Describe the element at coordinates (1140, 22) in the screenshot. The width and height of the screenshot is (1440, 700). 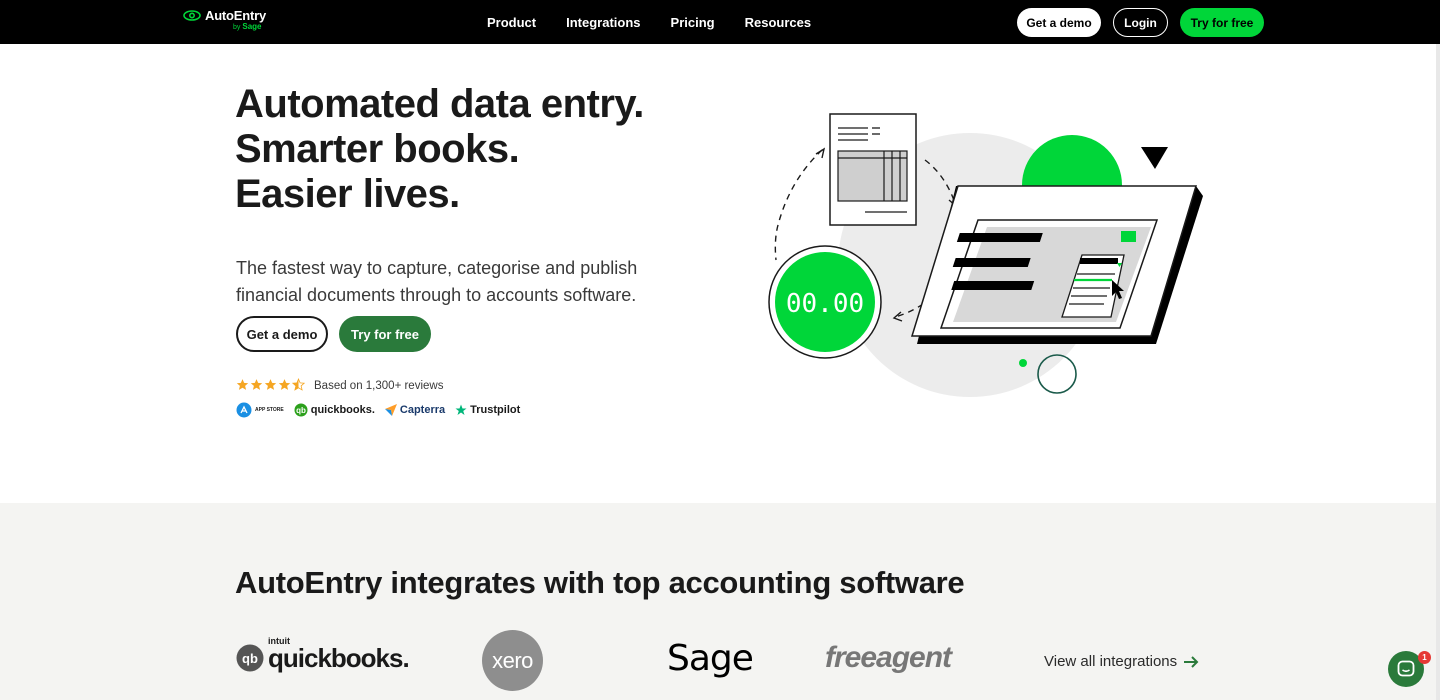
I see `nav-login-button: Login` at that location.